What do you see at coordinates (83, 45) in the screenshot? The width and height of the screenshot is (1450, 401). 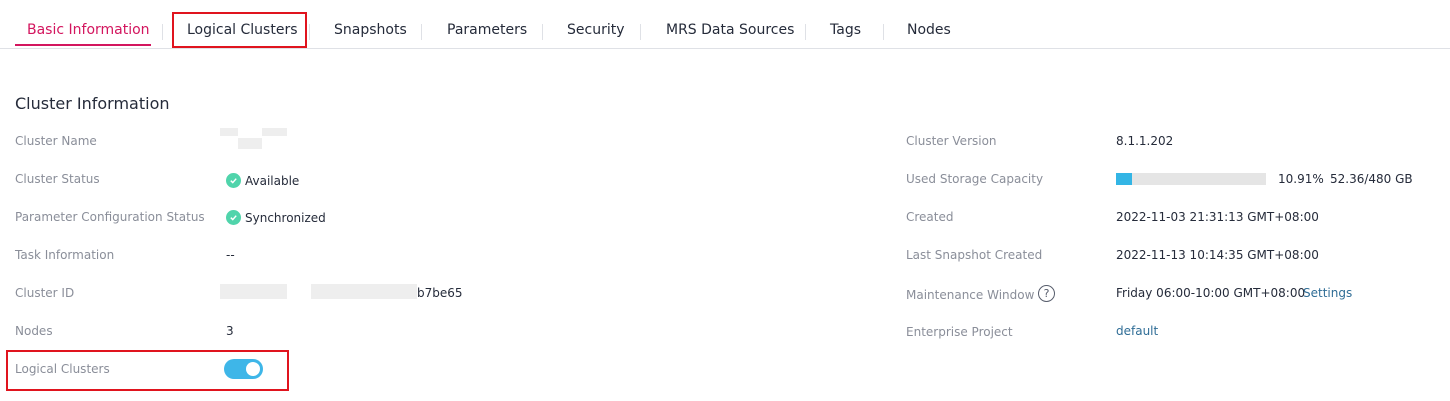 I see `active-tab-underline` at bounding box center [83, 45].